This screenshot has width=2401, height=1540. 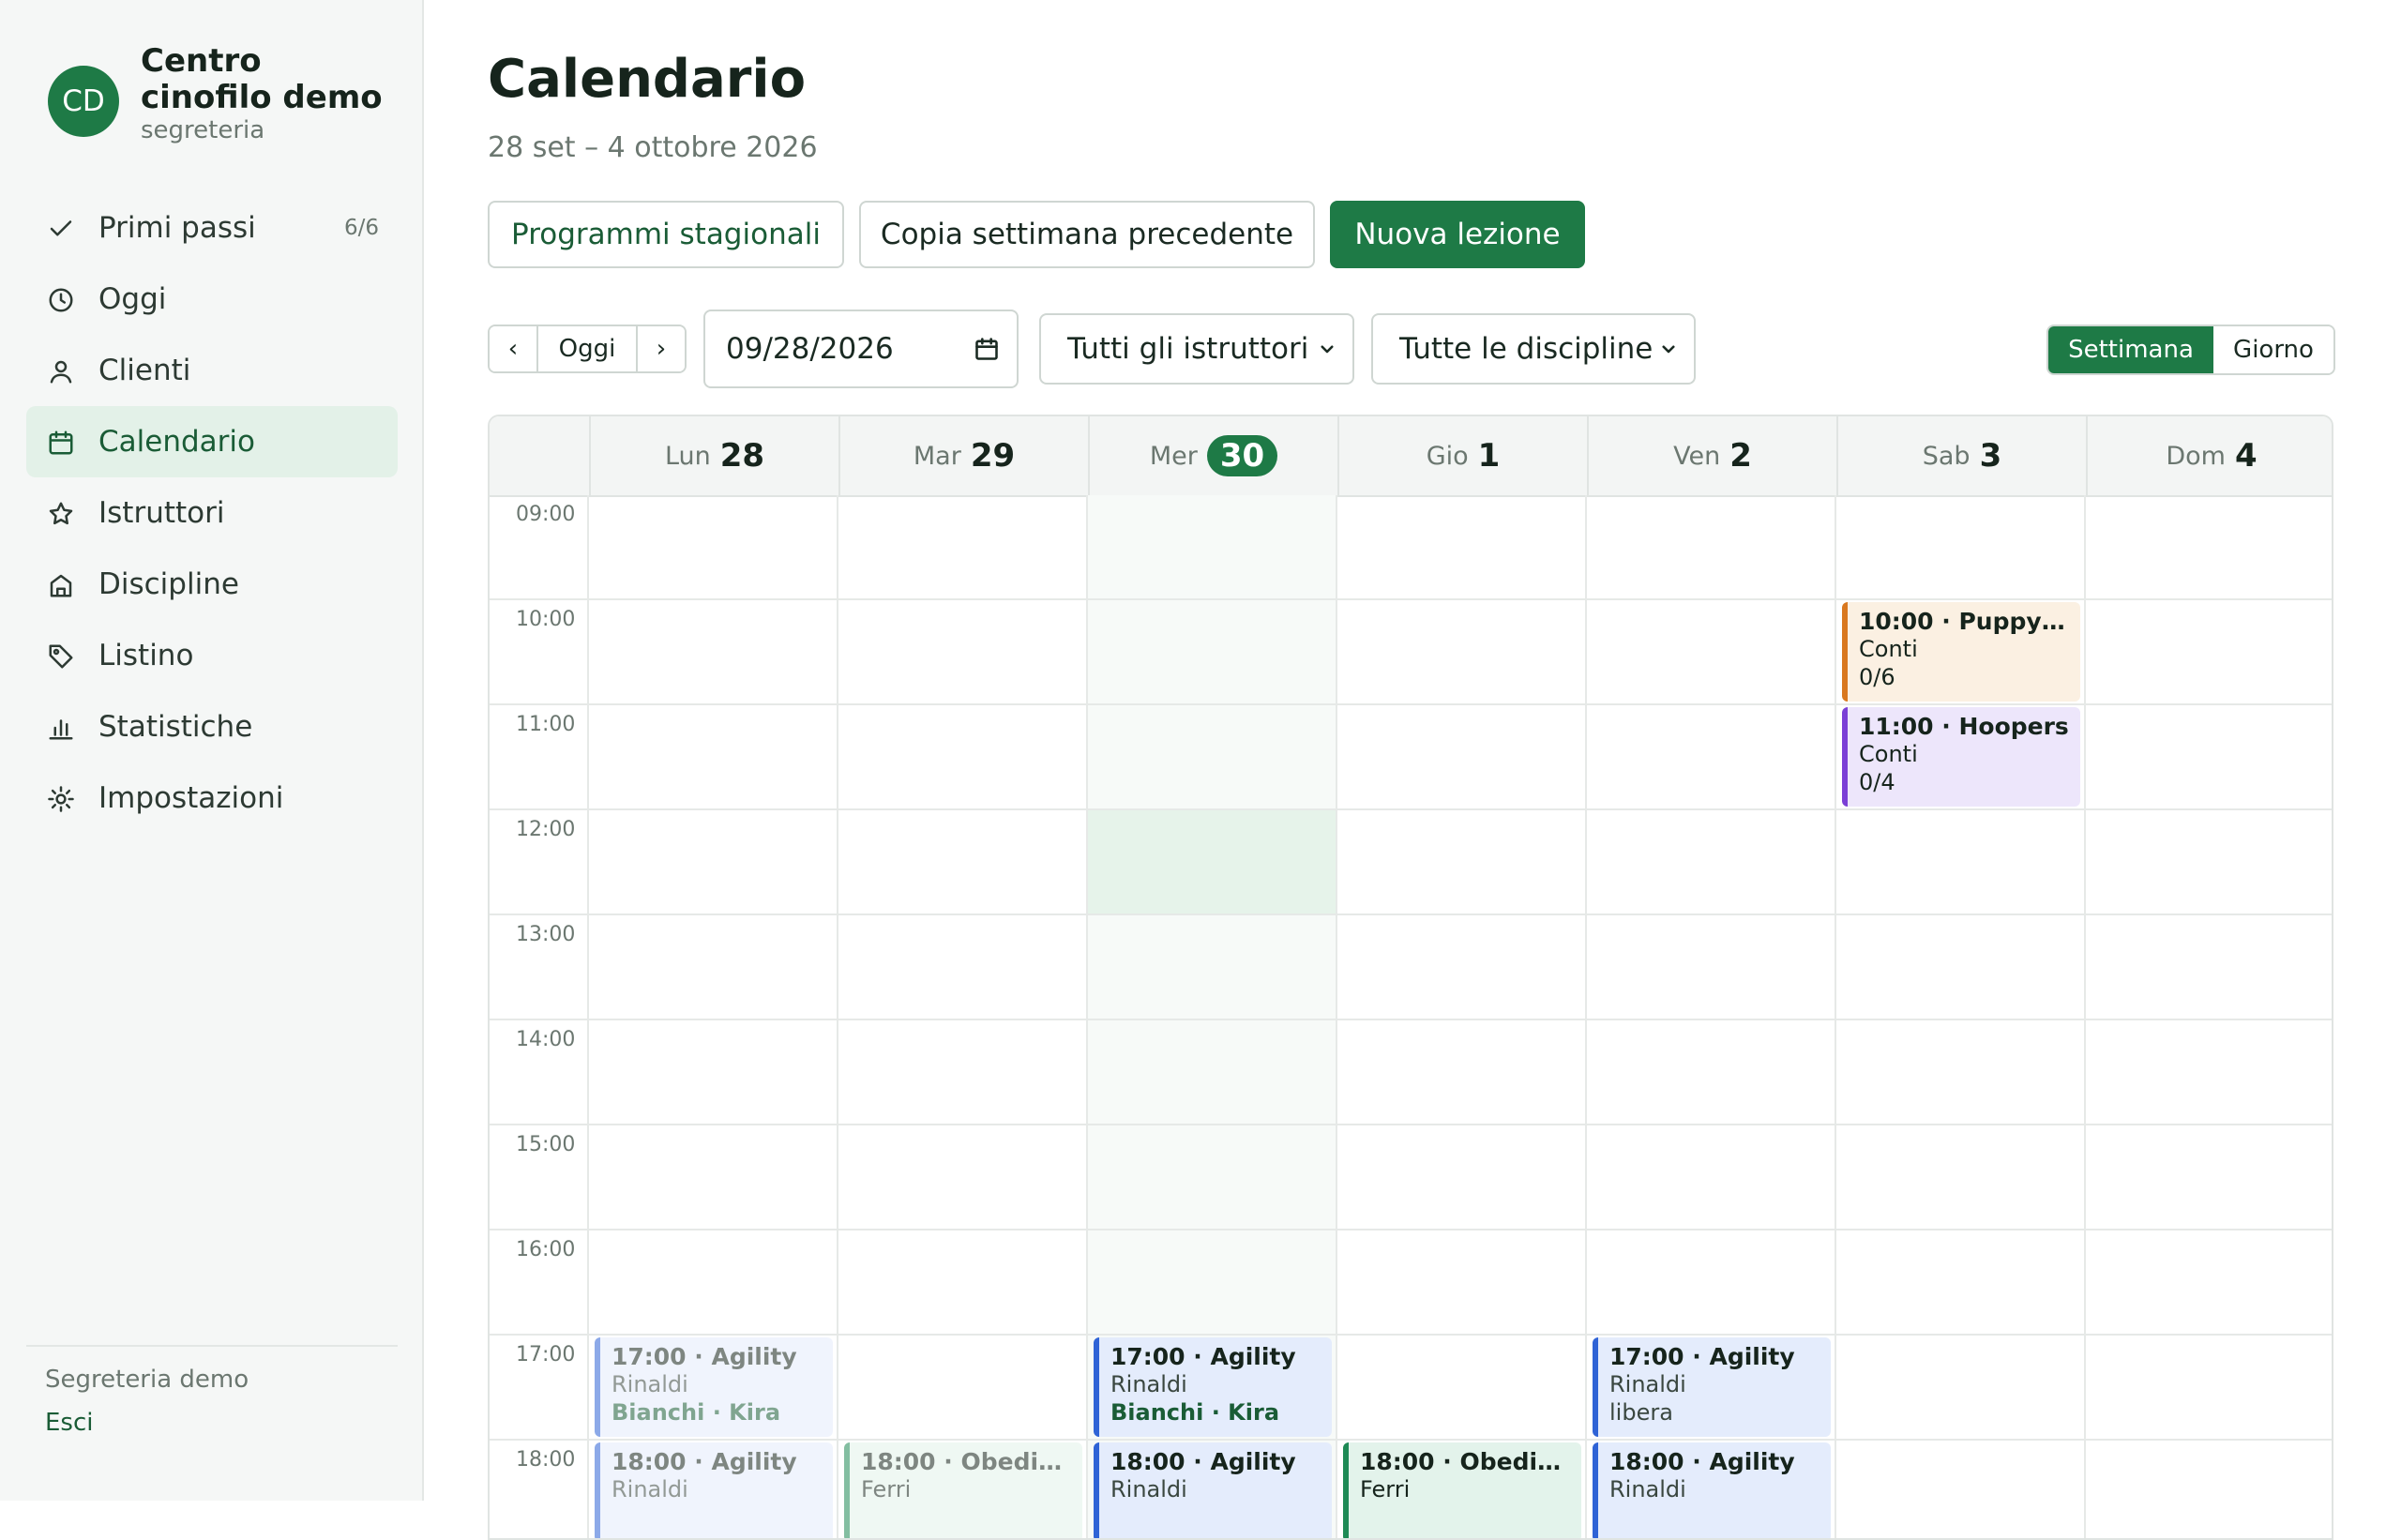 I want to click on sidebar-footer: Segreteria demo Esci, so click(x=212, y=1391).